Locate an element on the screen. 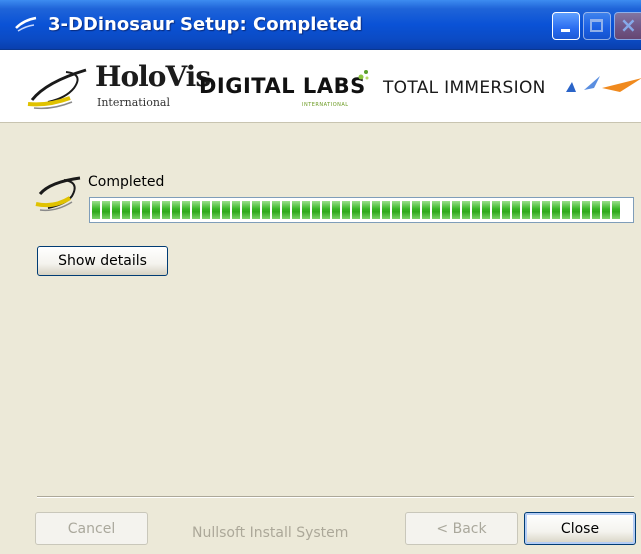 This screenshot has height=554, width=641. total-immersion-logo: TOTAL IMMERSION is located at coordinates (464, 88).